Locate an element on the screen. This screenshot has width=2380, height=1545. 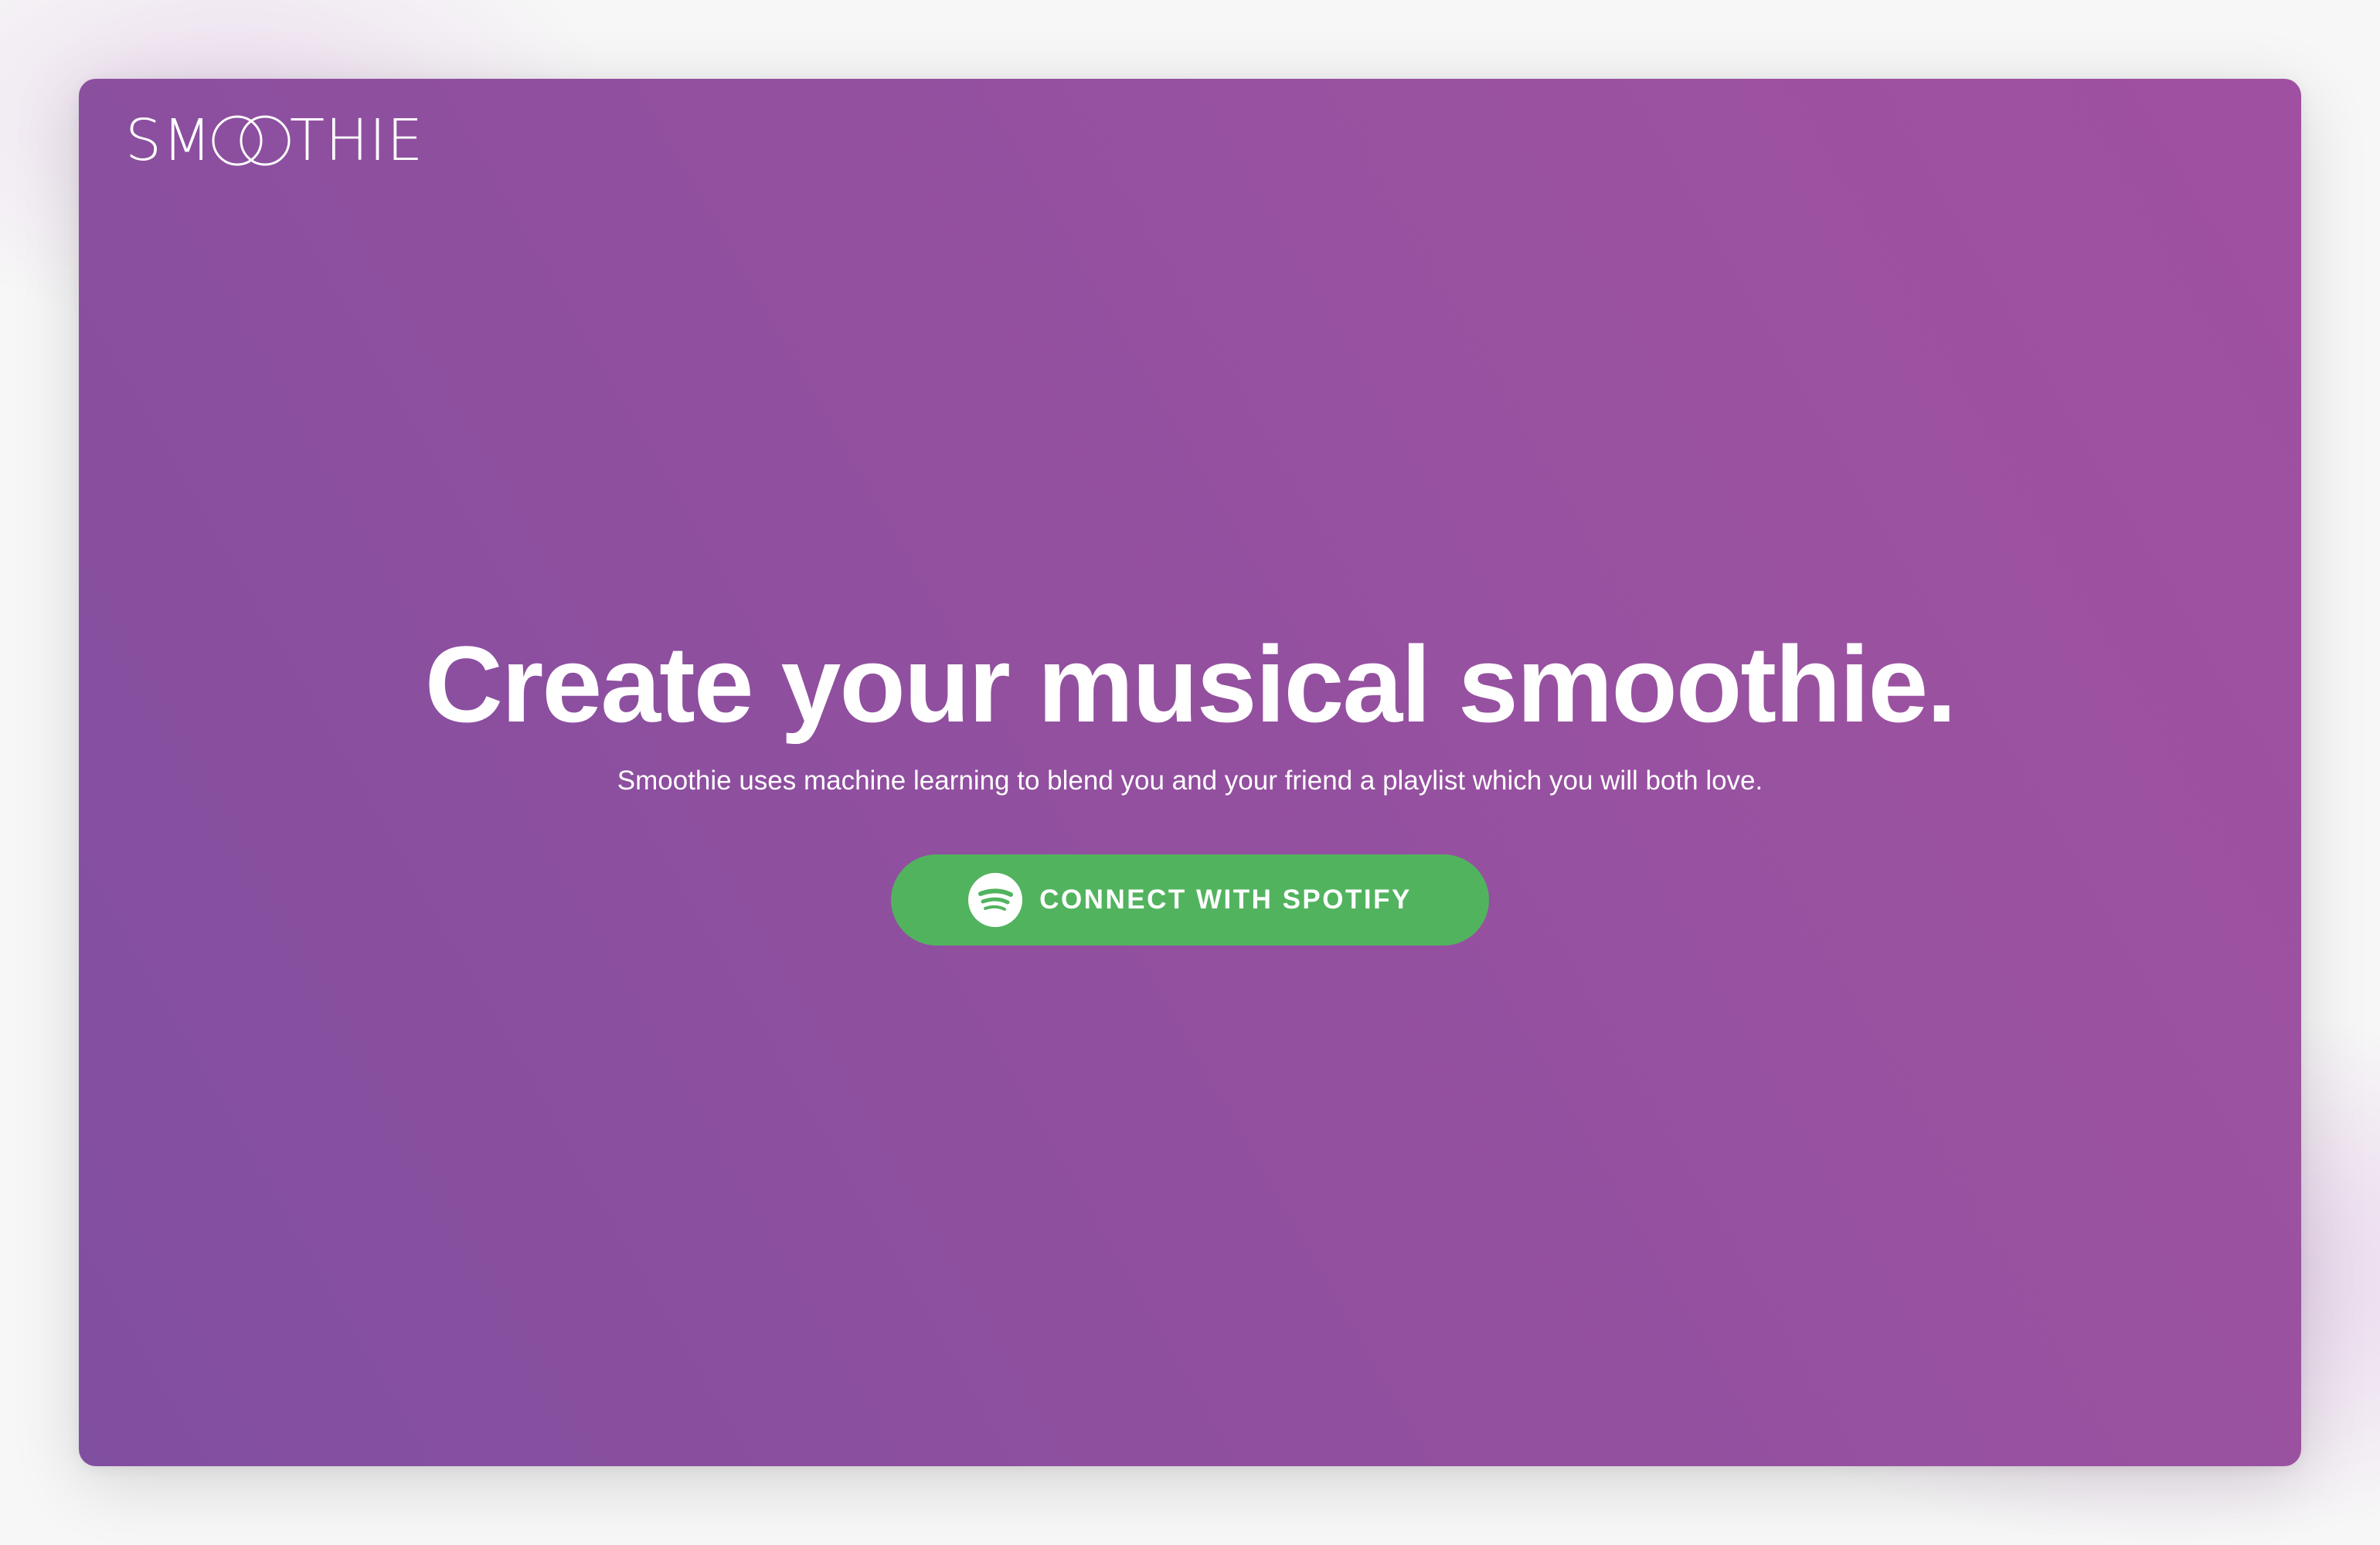
smoothie-logo: SM THIE is located at coordinates (274, 140).